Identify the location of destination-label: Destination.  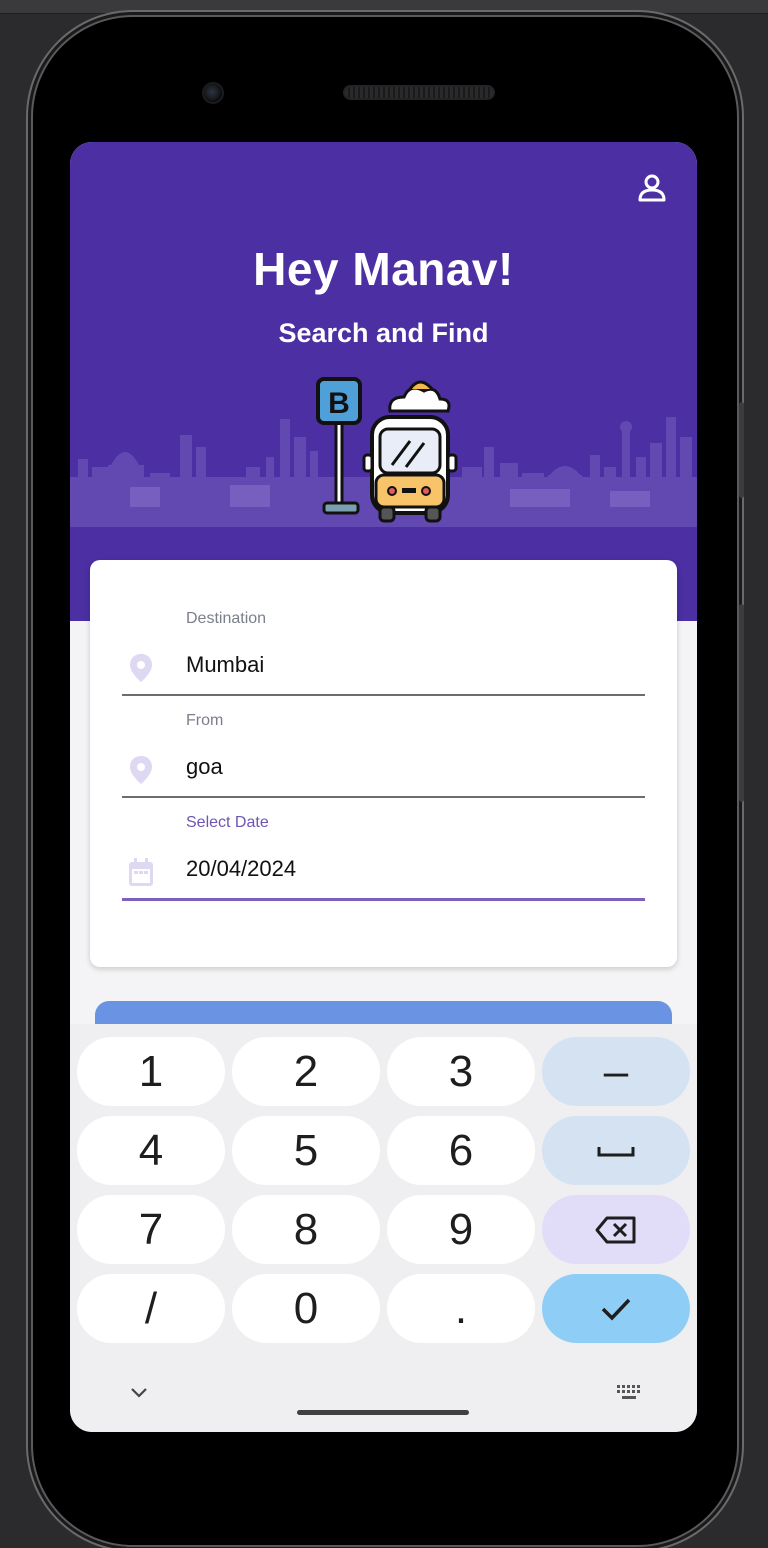
(226, 618).